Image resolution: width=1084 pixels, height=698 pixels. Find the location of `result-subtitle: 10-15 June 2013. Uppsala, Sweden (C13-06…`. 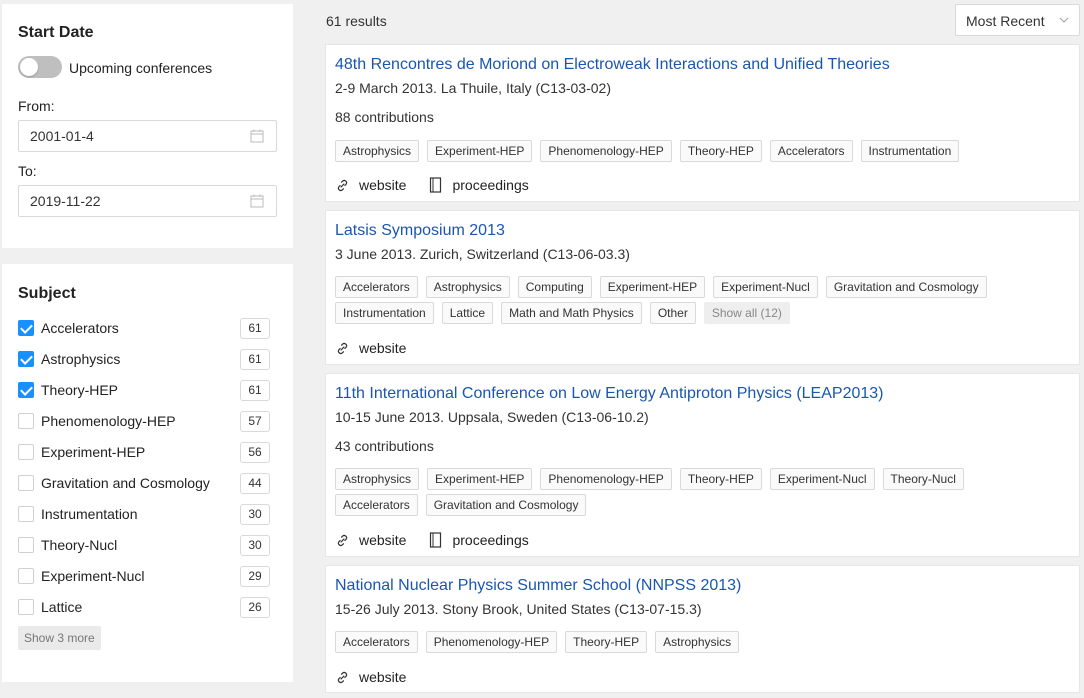

result-subtitle: 10-15 June 2013. Uppsala, Sweden (C13-06… is located at coordinates (492, 417).